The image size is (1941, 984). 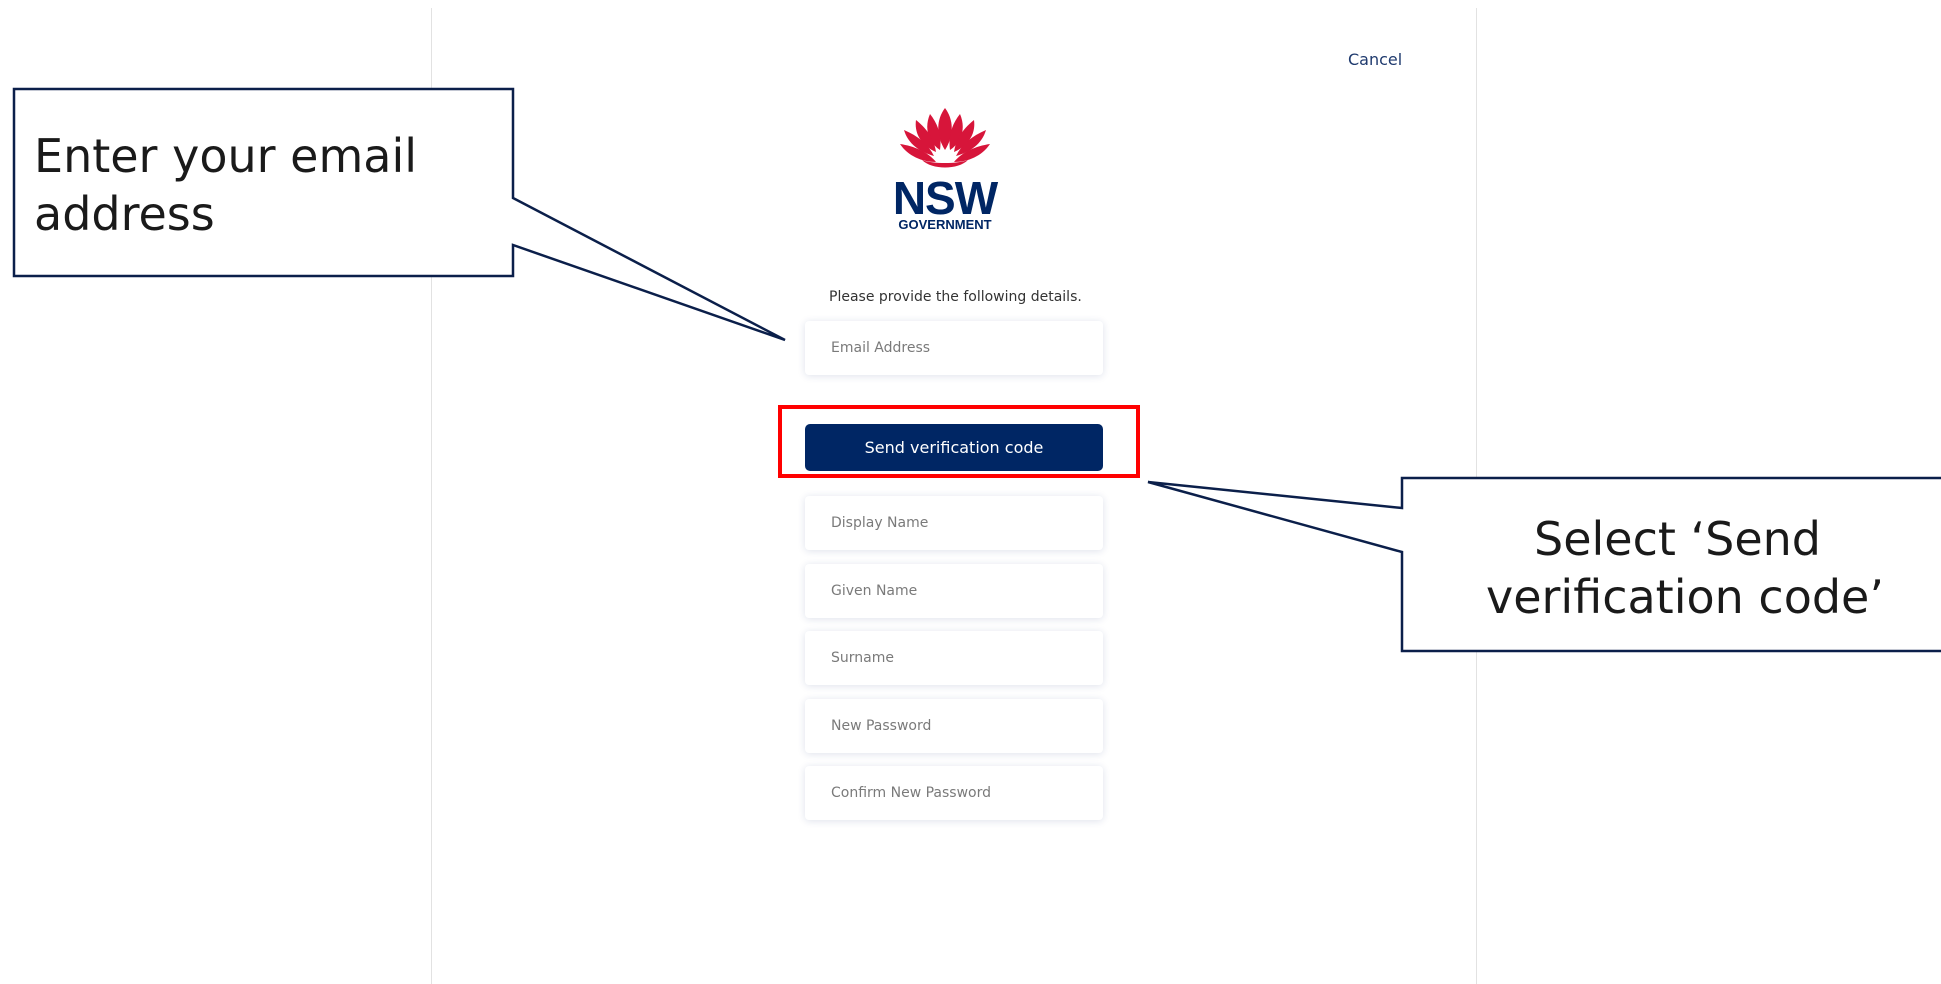 What do you see at coordinates (226, 156) in the screenshot?
I see `email-callout-text-line1: Enter your email` at bounding box center [226, 156].